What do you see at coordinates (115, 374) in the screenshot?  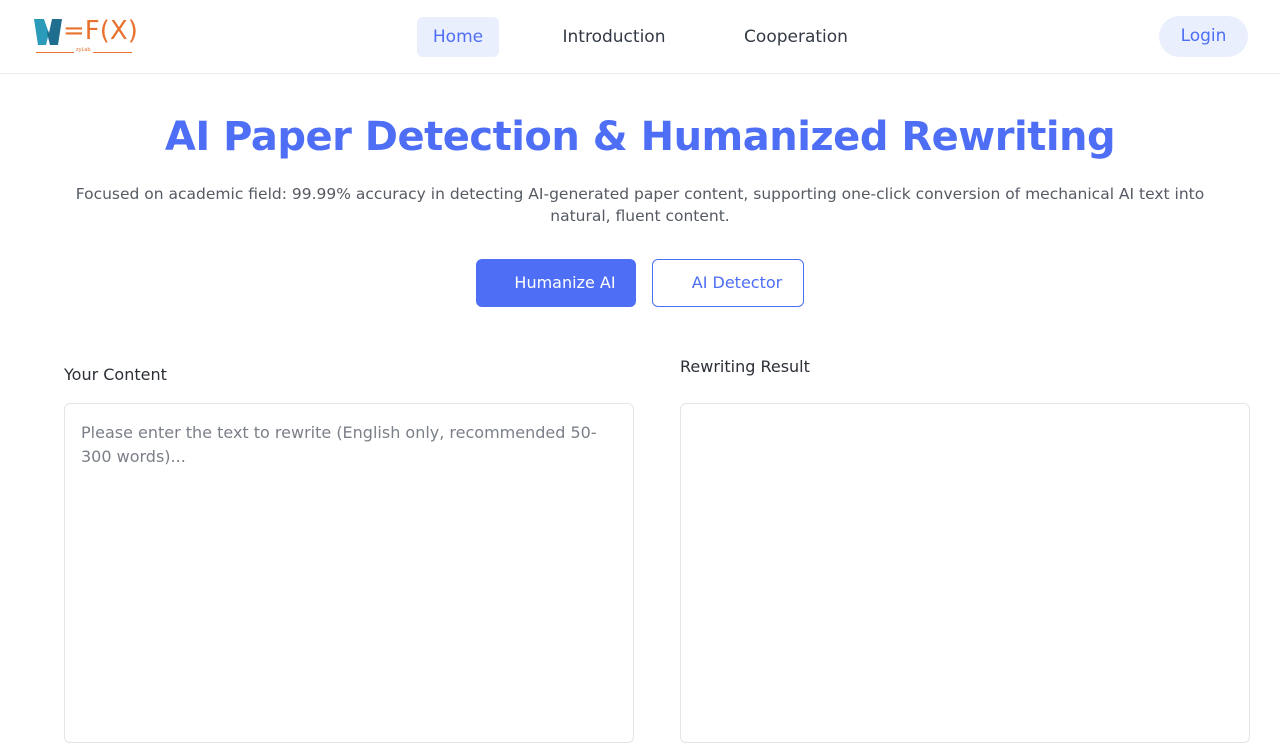 I see `your-content-label: Your Content` at bounding box center [115, 374].